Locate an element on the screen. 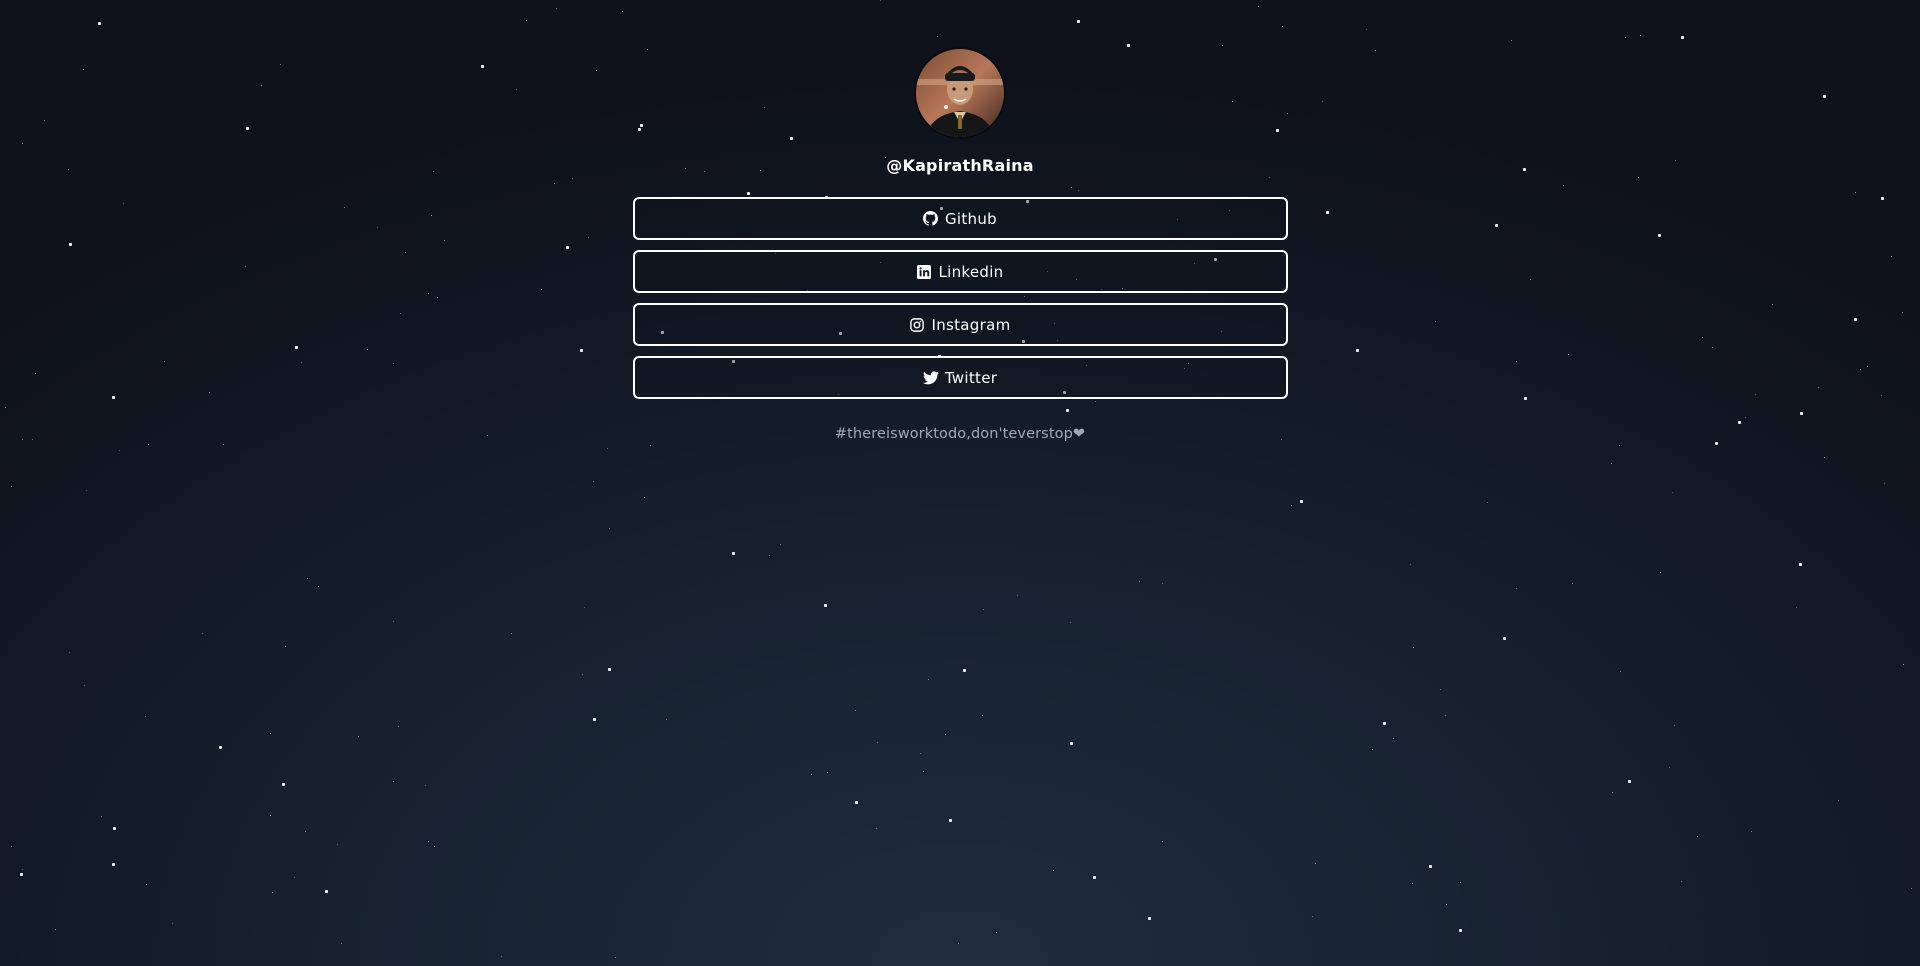  username-handle: @KapirathRaina is located at coordinates (960, 165).